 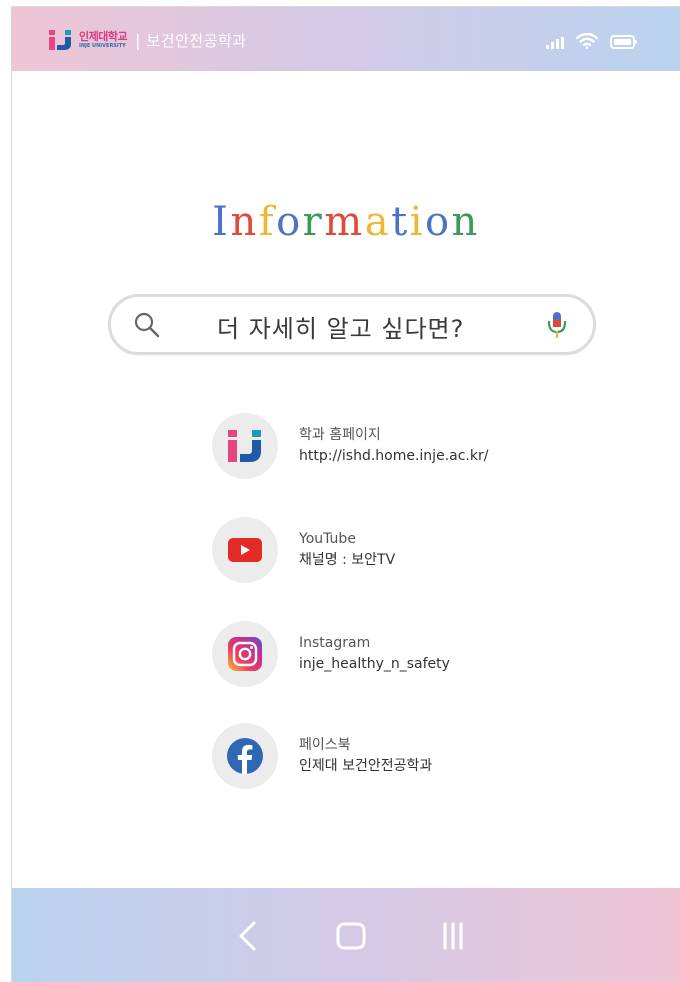 I want to click on link-subtitle: inje_healthy_n_safety, so click(x=374, y=664).